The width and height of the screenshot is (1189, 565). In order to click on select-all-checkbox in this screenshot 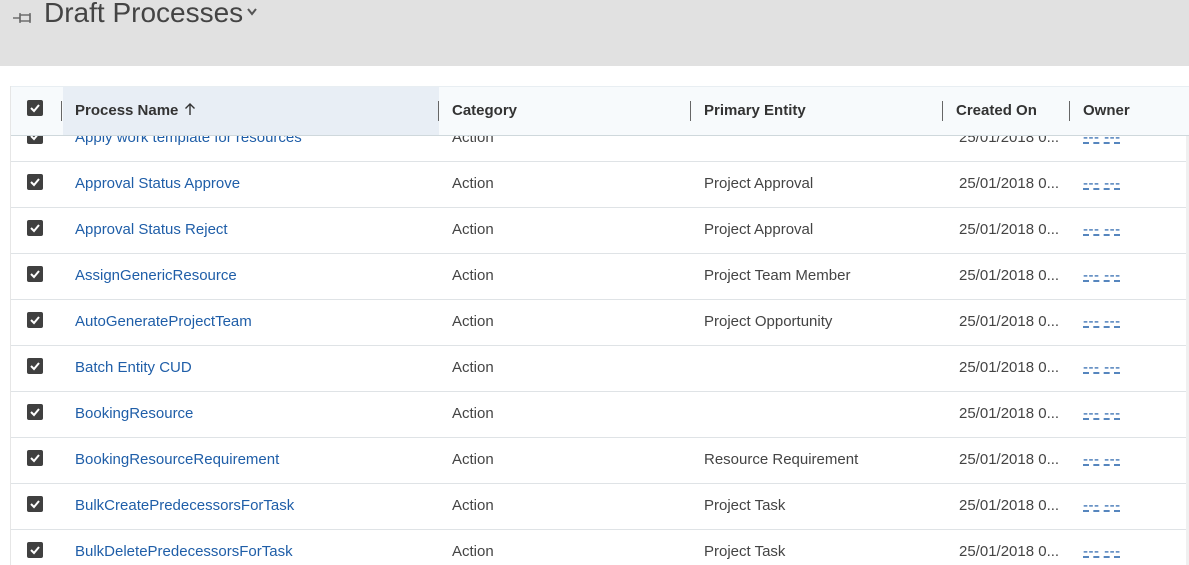, I will do `click(35, 108)`.